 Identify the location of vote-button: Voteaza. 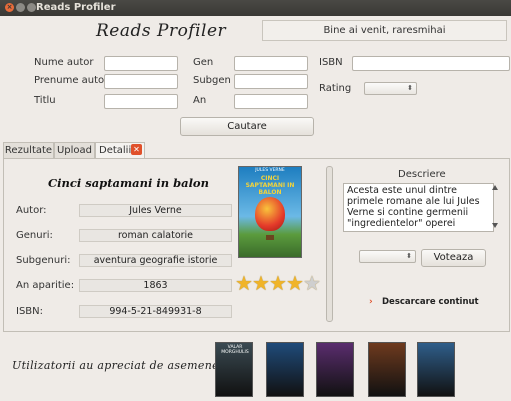
(453, 258).